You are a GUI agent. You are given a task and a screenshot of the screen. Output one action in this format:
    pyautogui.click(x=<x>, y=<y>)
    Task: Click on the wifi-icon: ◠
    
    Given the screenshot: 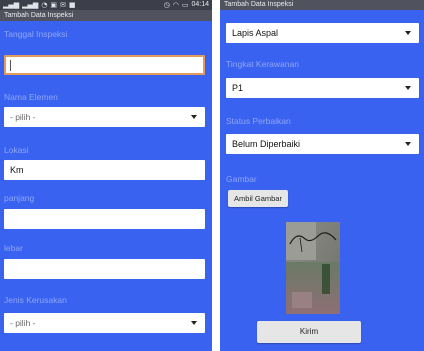 What is the action you would take?
    pyautogui.click(x=175, y=5)
    